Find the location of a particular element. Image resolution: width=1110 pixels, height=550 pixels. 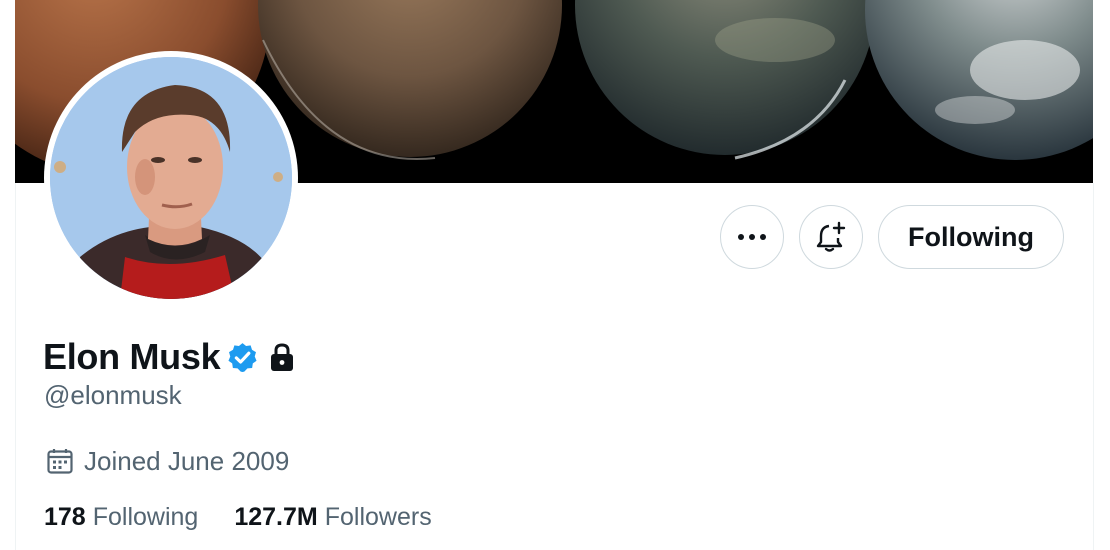

joined-date-row: Joined June 2009 is located at coordinates (167, 461).